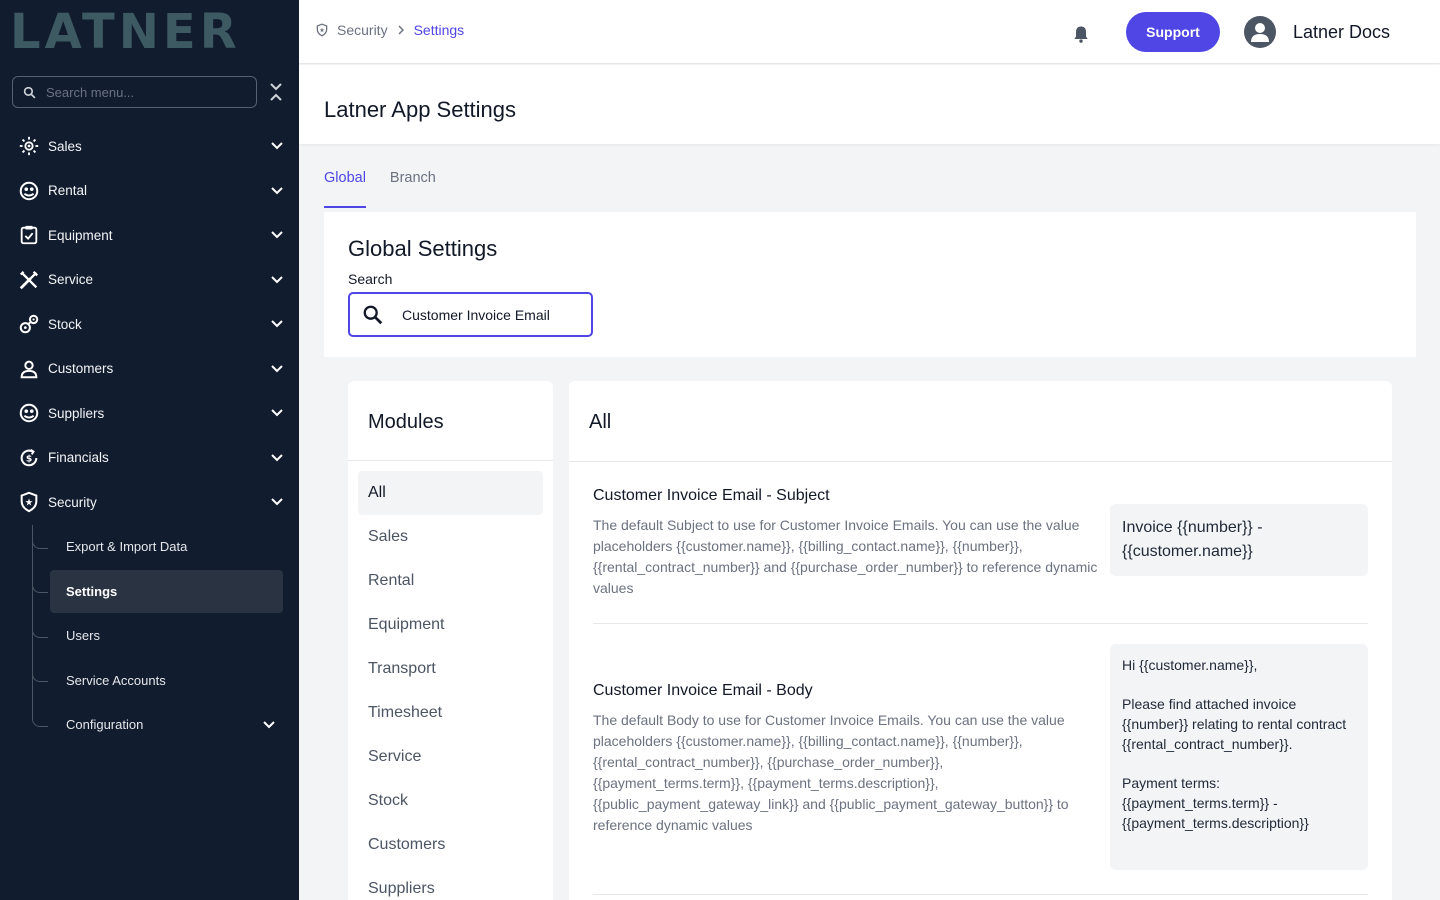 The height and width of the screenshot is (900, 1440). I want to click on equipment-icon, so click(29, 235).